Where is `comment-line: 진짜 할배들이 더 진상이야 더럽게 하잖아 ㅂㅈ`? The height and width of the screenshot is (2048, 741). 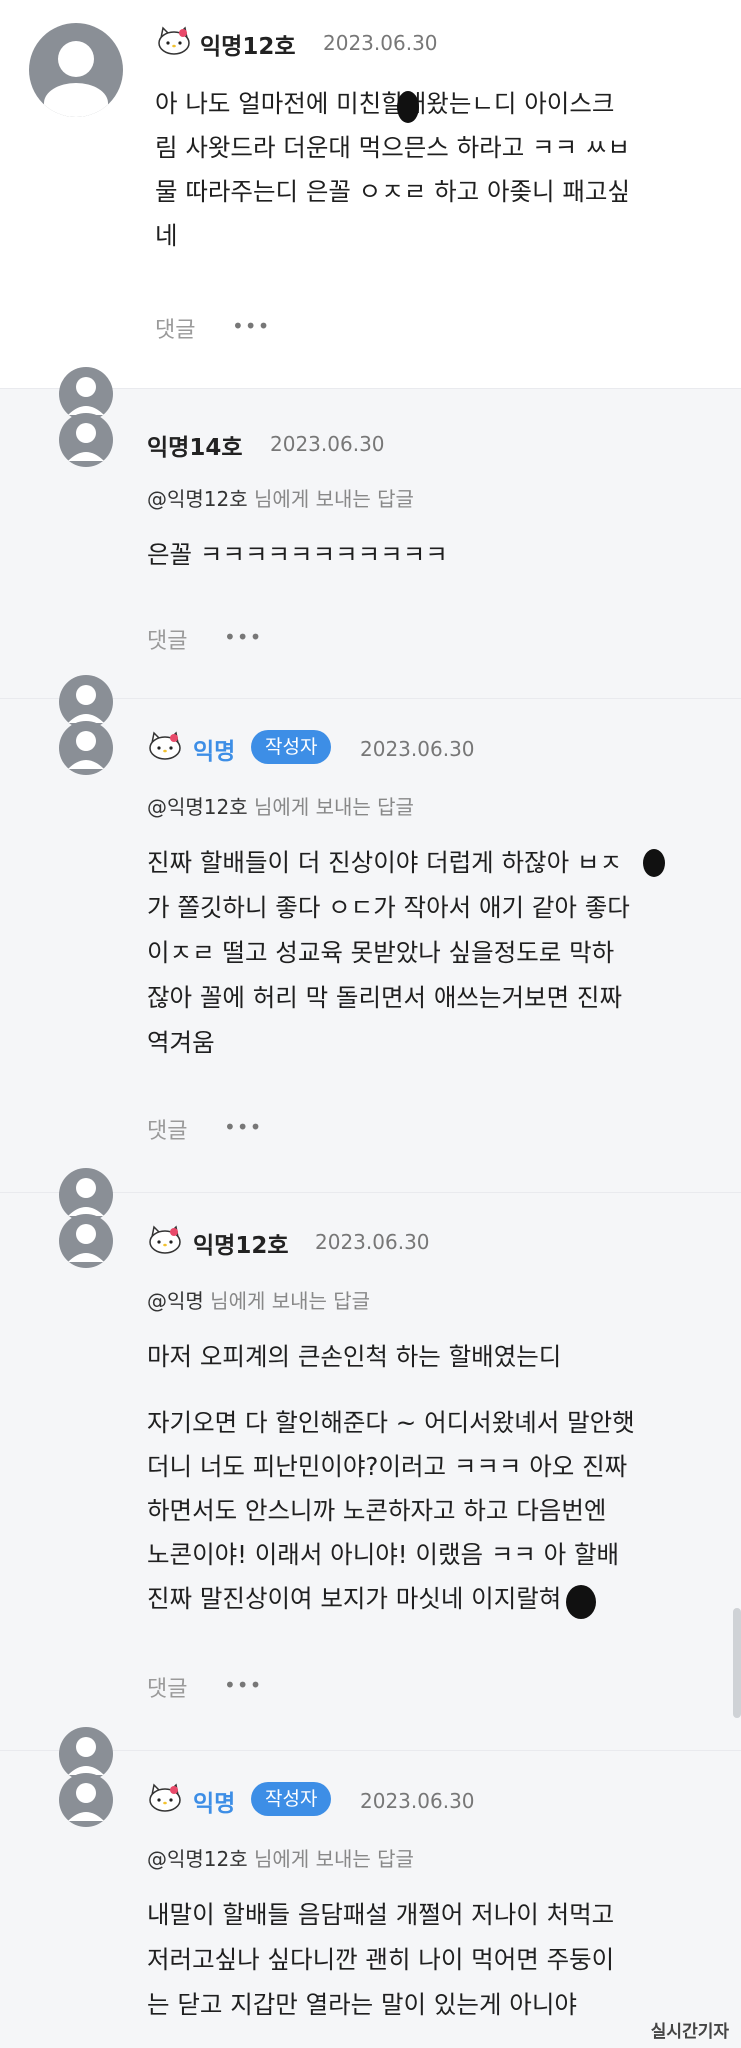
comment-line: 진짜 할배들이 더 진상이야 더럽게 하잖아 ㅂㅈ is located at coordinates (384, 862).